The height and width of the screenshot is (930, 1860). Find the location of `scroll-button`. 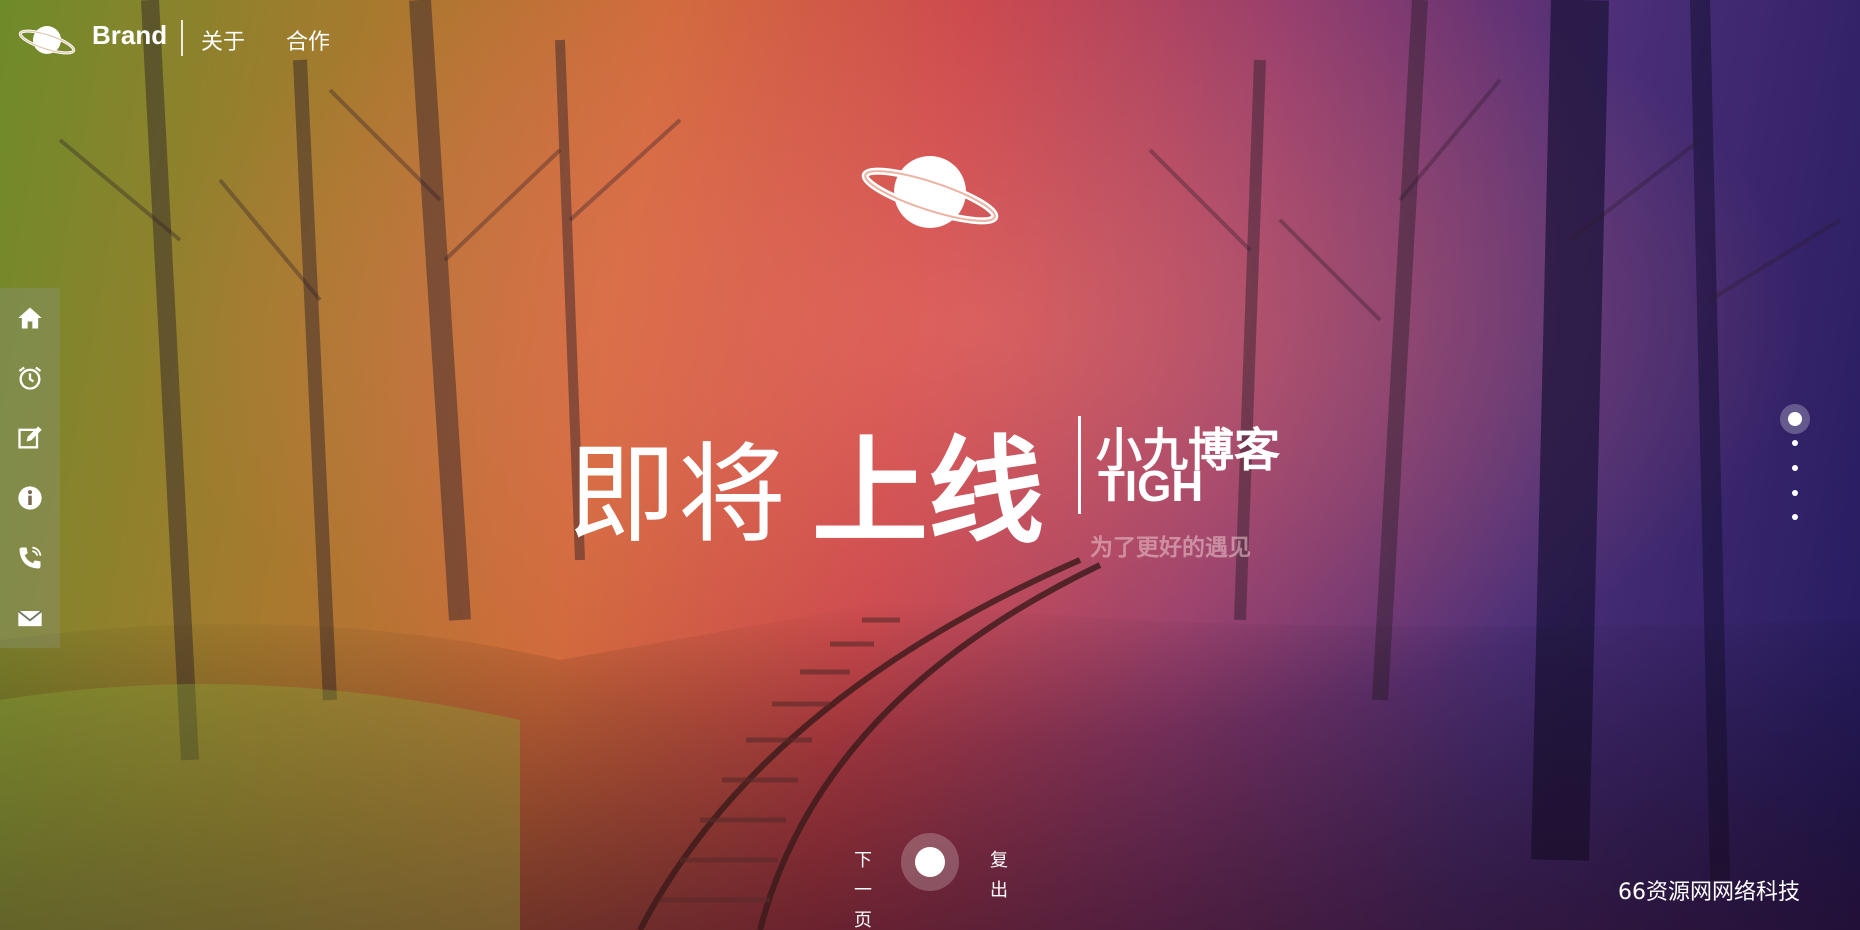

scroll-button is located at coordinates (930, 862).